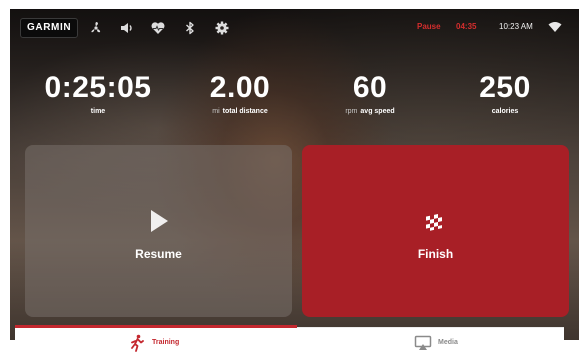  What do you see at coordinates (240, 87) in the screenshot?
I see `metric-distance-value: 2.00` at bounding box center [240, 87].